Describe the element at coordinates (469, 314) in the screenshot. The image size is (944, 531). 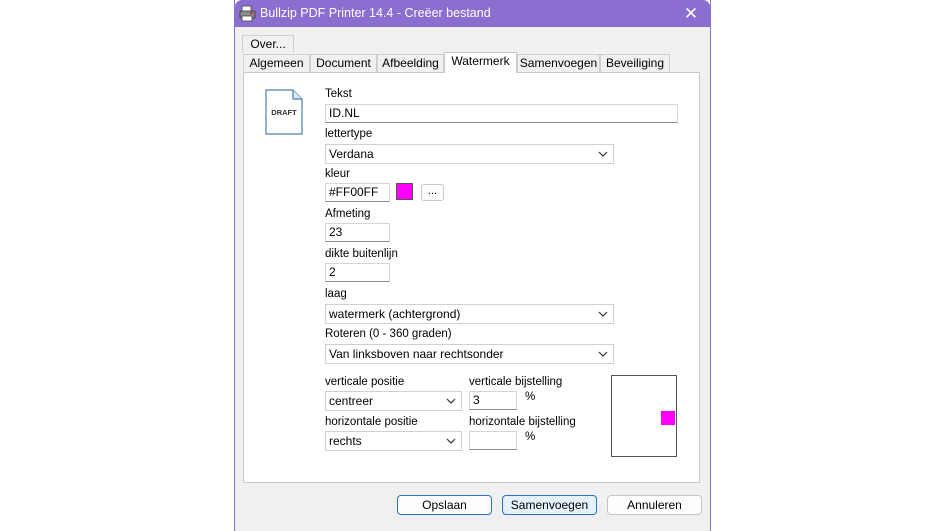
I see `layer-select: watermerk (achtergrond)` at that location.